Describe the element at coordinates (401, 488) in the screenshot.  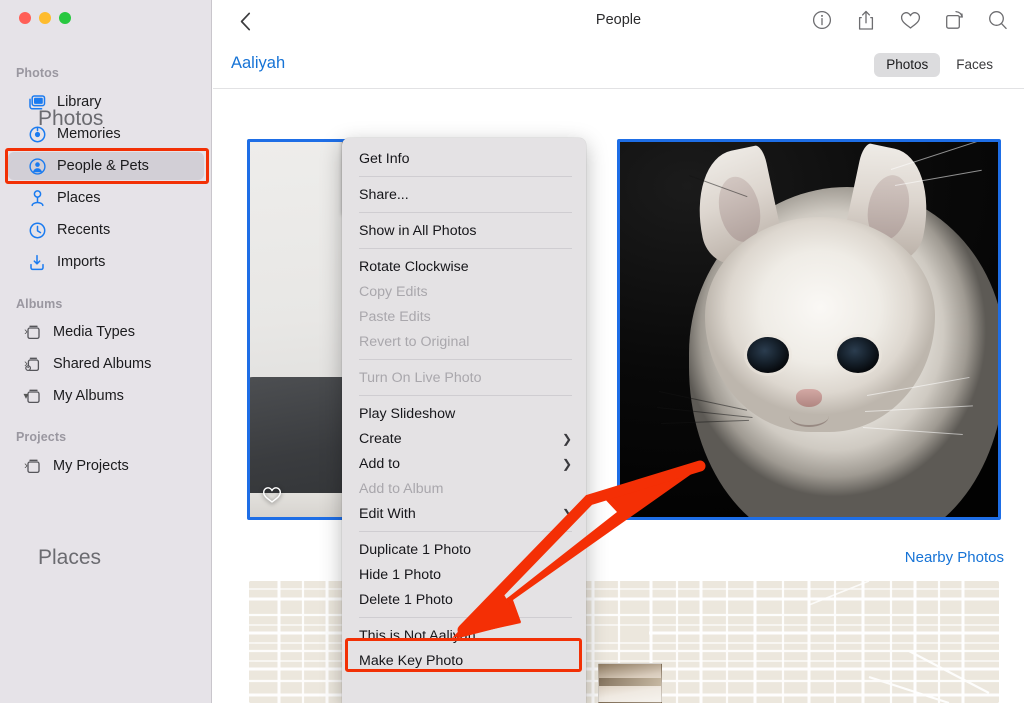
I see `menu-item-add-to-album: Add to Album` at that location.